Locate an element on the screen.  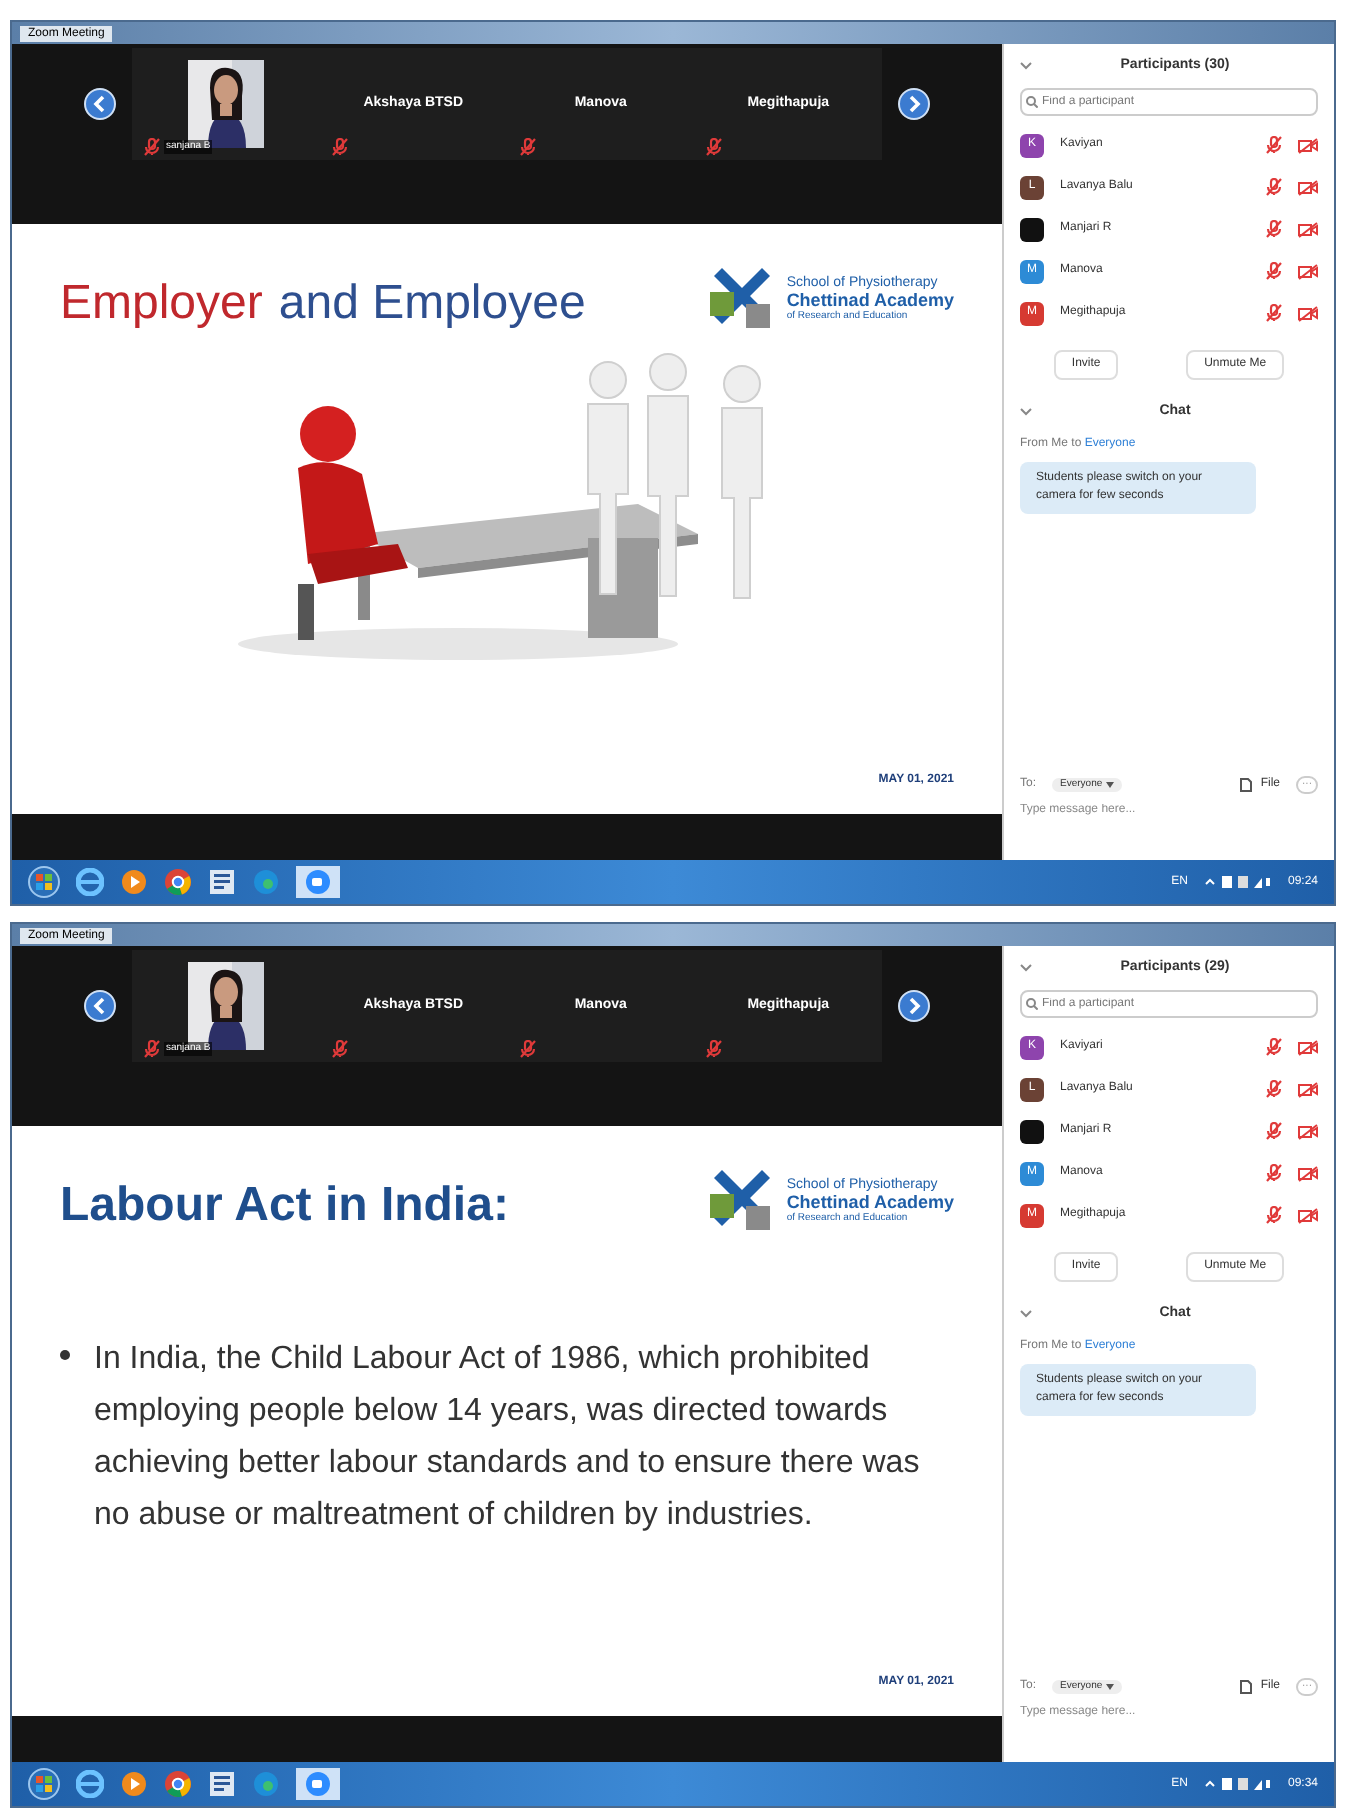
bullet-text: In India, the Child Labour Act of 1986, which prohibited employing people below 14 years, was directed towards achieving better labour standards and to ensure there was no abuse or maltreatment of children by industries. is located at coordinates (508, 1438).